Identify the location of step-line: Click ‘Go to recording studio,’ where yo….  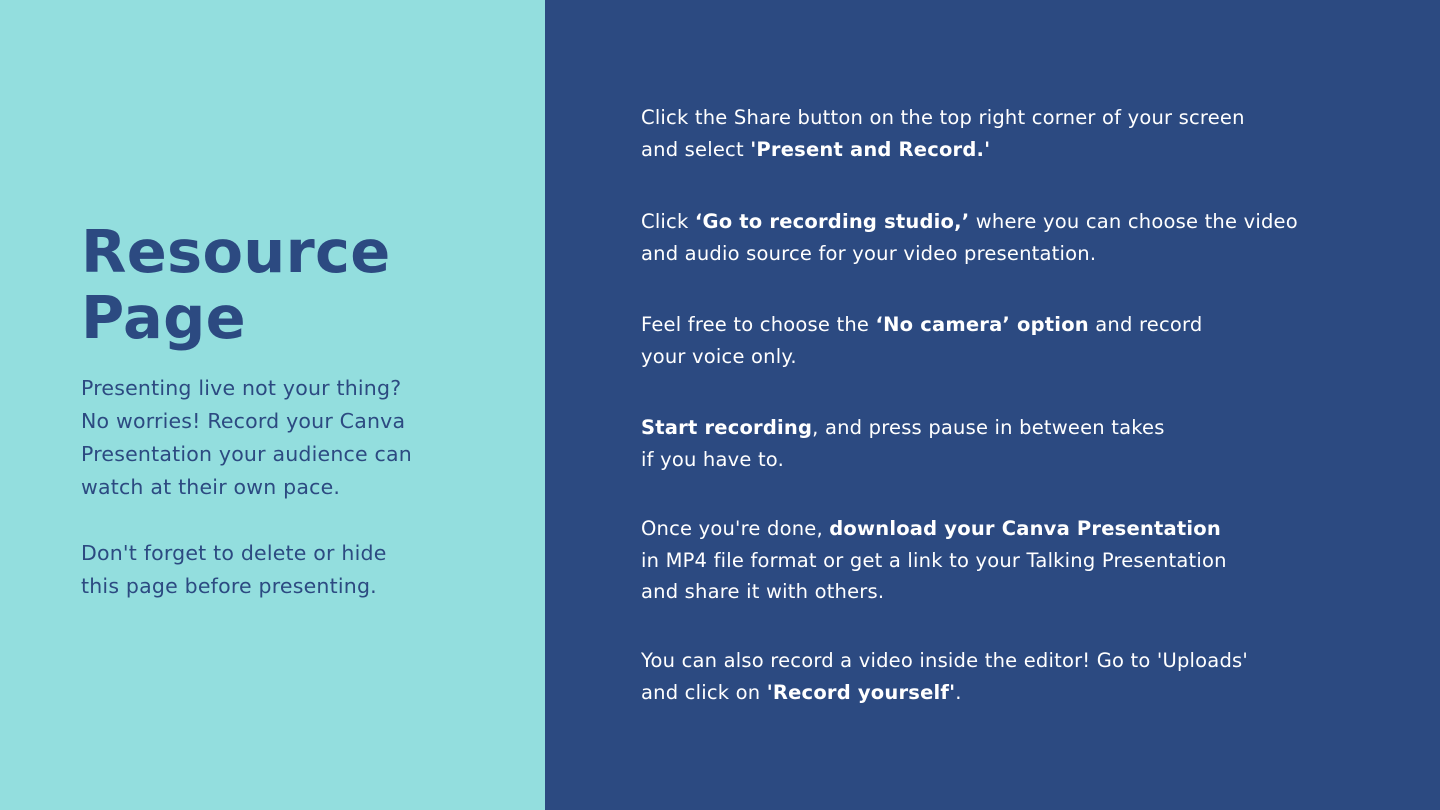
(1021, 222).